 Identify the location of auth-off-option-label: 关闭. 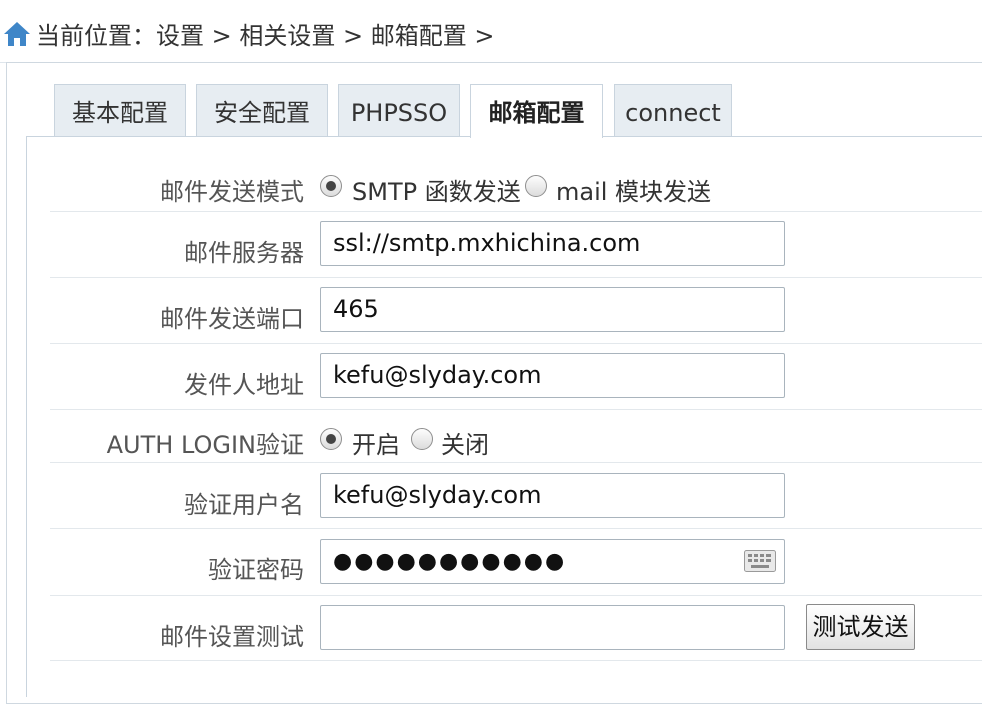
(465, 442).